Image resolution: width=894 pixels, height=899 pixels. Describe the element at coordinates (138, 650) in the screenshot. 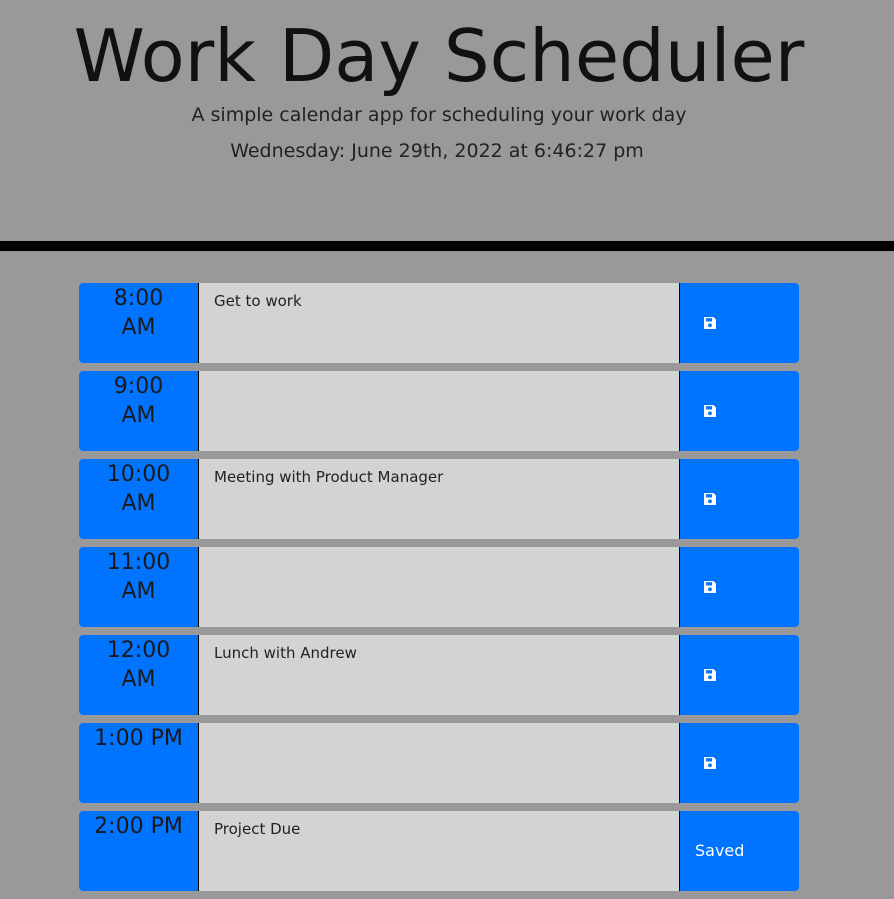

I see `hour-label-line1: 12:00` at that location.